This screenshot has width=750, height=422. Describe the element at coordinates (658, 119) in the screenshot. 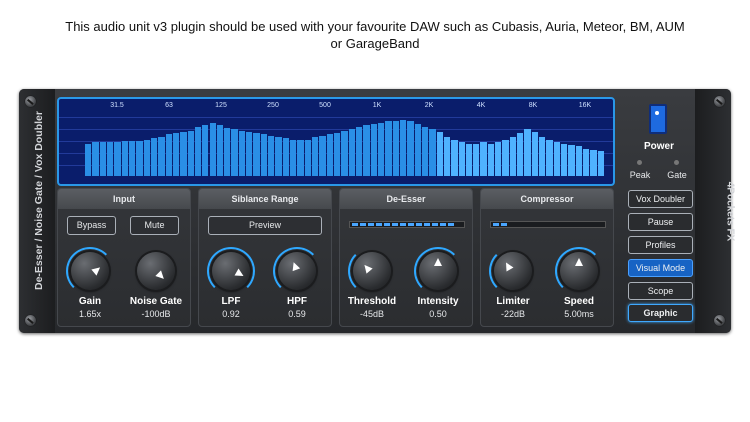

I see `power-switch` at that location.